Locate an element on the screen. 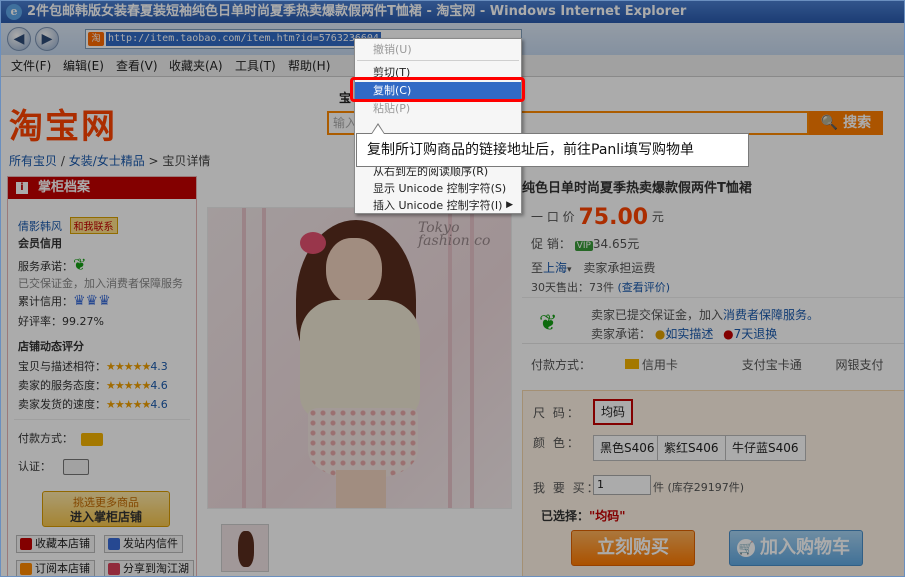 This screenshot has height=577, width=905. stock-text: 件 (库存29197件) is located at coordinates (699, 487).